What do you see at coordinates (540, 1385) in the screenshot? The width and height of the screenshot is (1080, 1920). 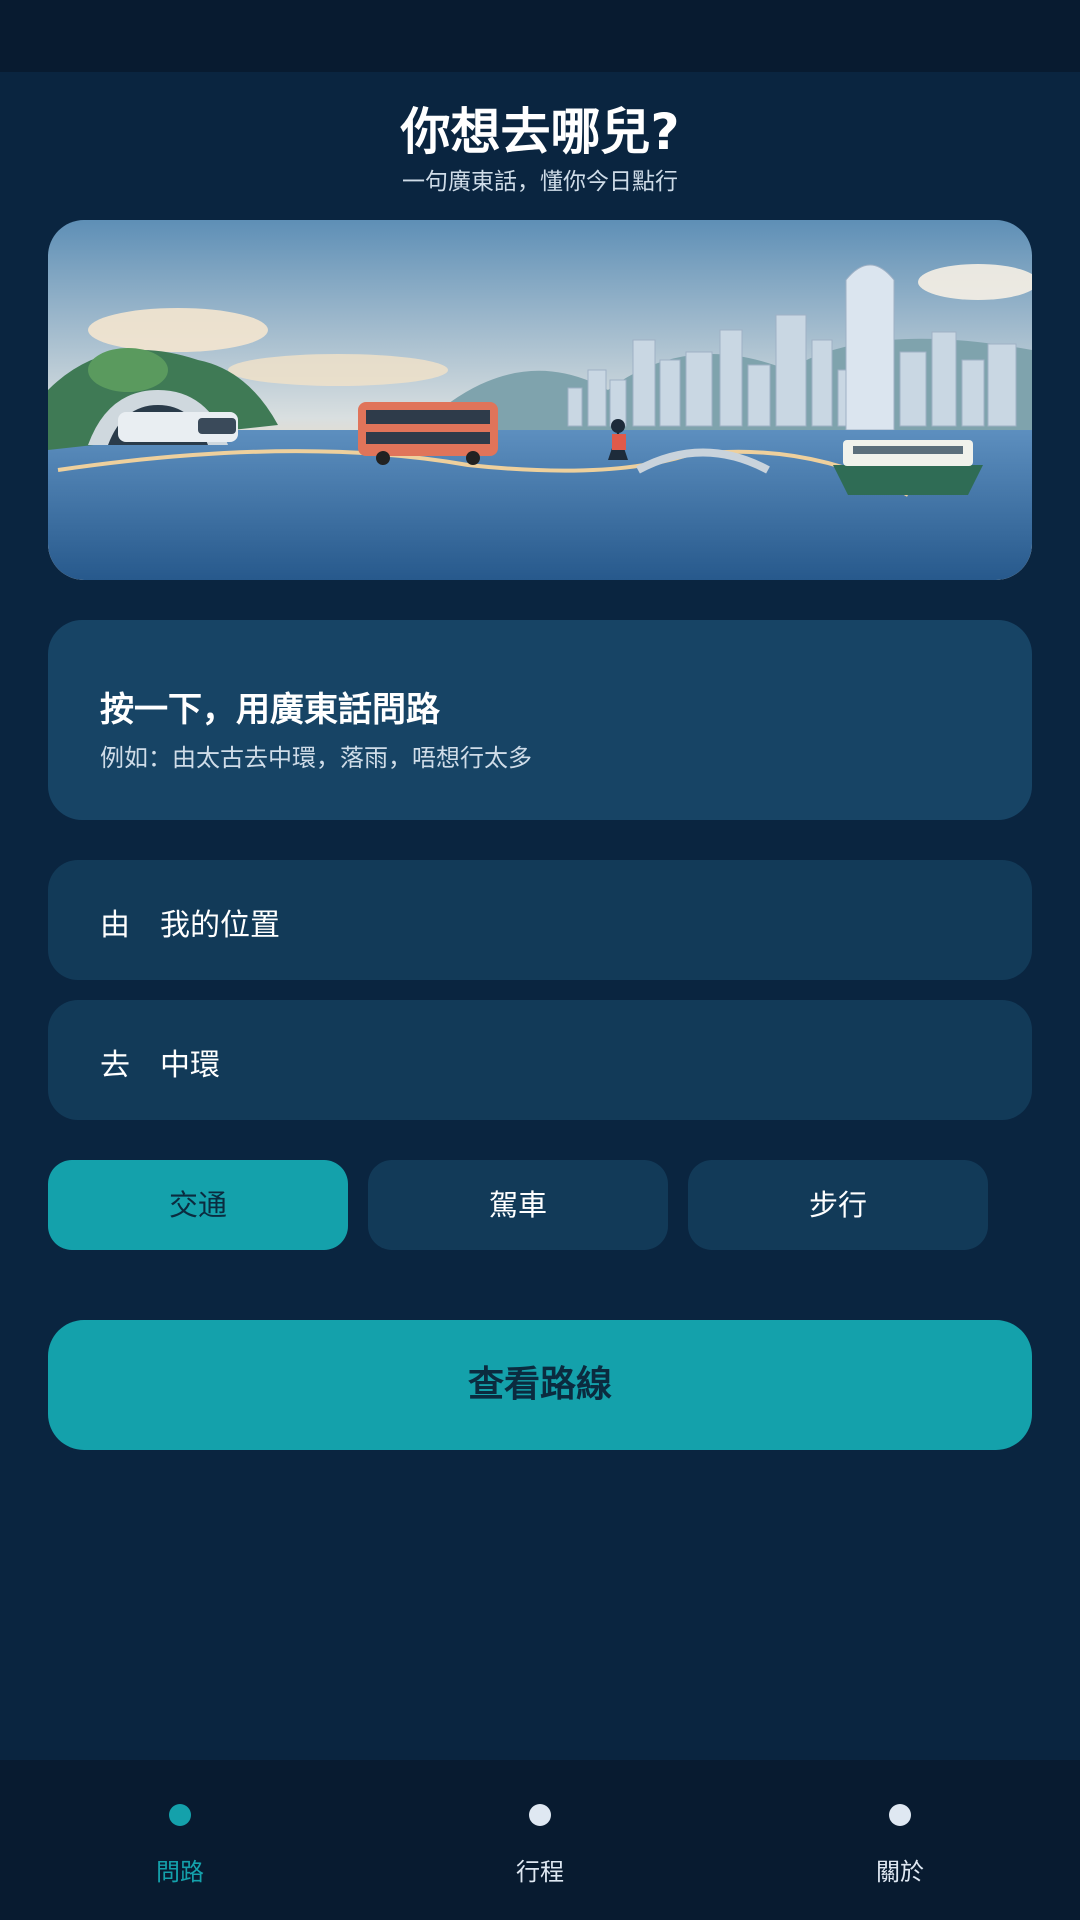 I see `view-route-button: 查看路線` at bounding box center [540, 1385].